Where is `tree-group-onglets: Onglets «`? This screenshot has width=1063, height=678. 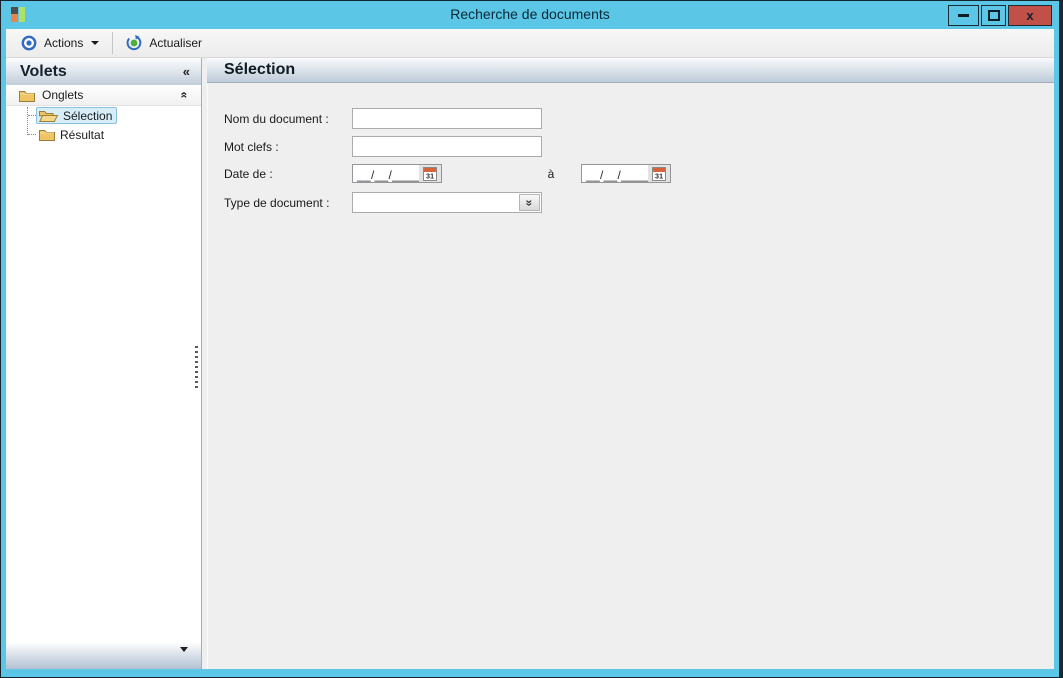 tree-group-onglets: Onglets « is located at coordinates (103, 95).